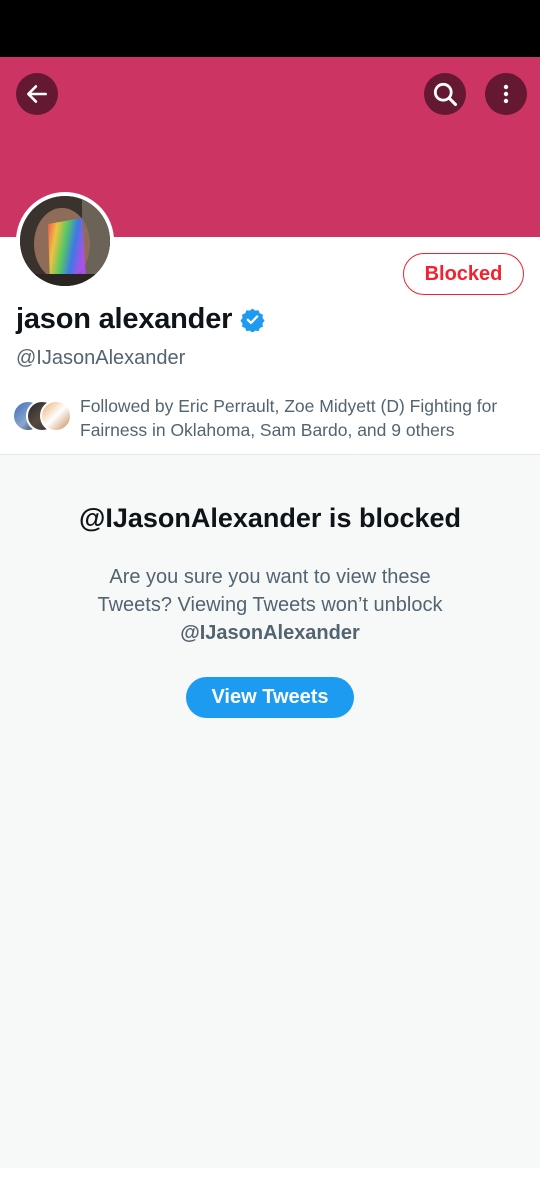 This screenshot has width=540, height=1200. I want to click on name-row: jason alexander, so click(140, 319).